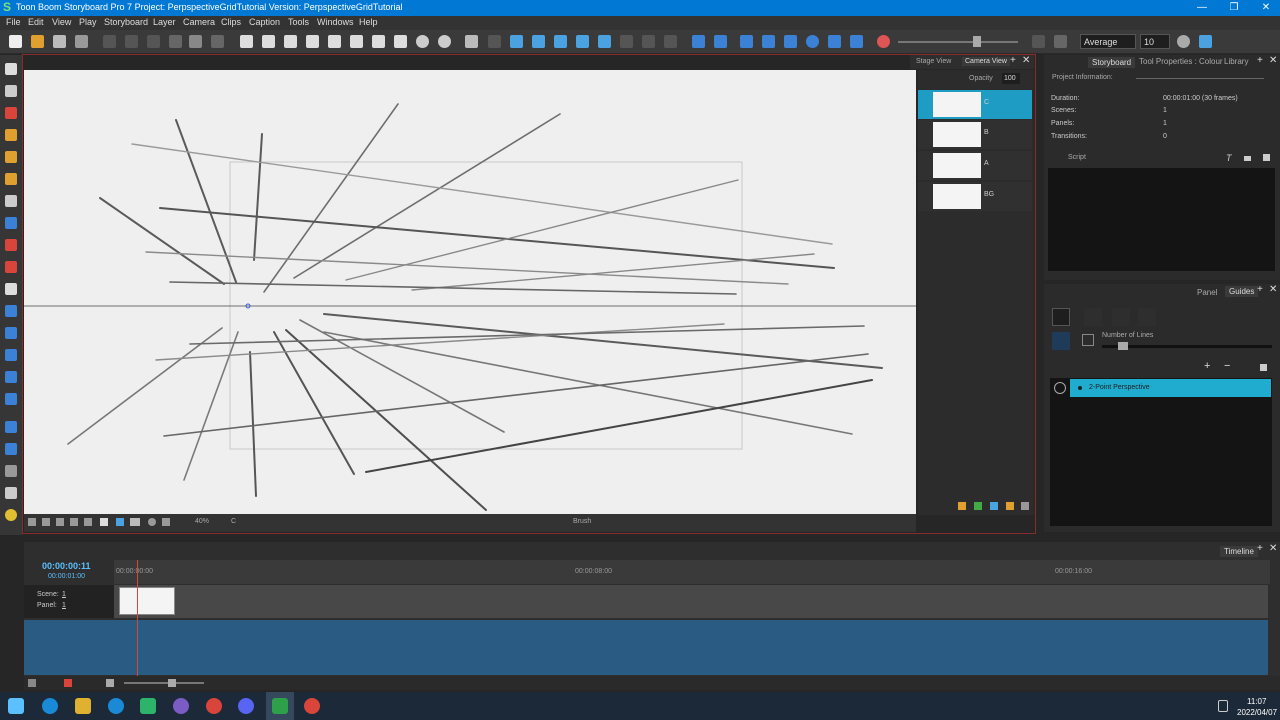 Image resolution: width=1280 pixels, height=720 pixels. Describe the element at coordinates (604, 41) in the screenshot. I see `pan-icon` at that location.